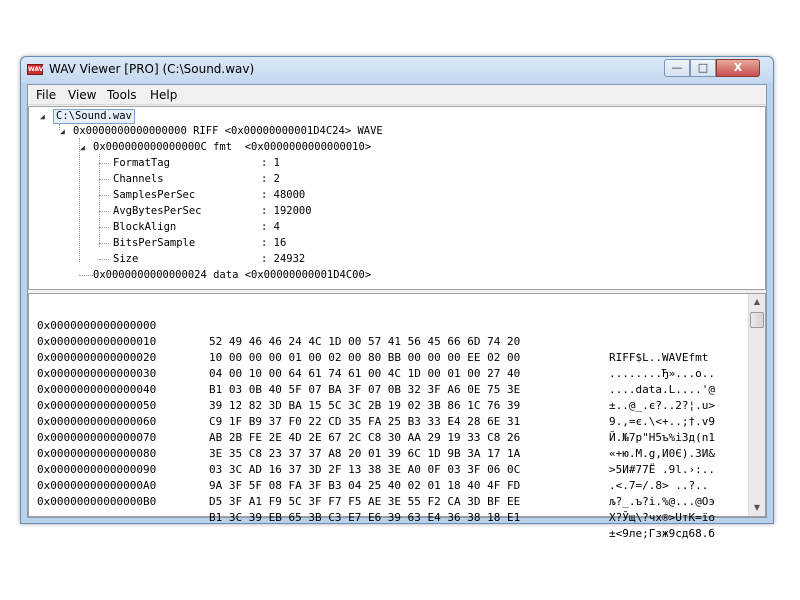 This screenshot has height=600, width=800. What do you see at coordinates (154, 243) in the screenshot?
I see `field-name: BitsPerSample` at bounding box center [154, 243].